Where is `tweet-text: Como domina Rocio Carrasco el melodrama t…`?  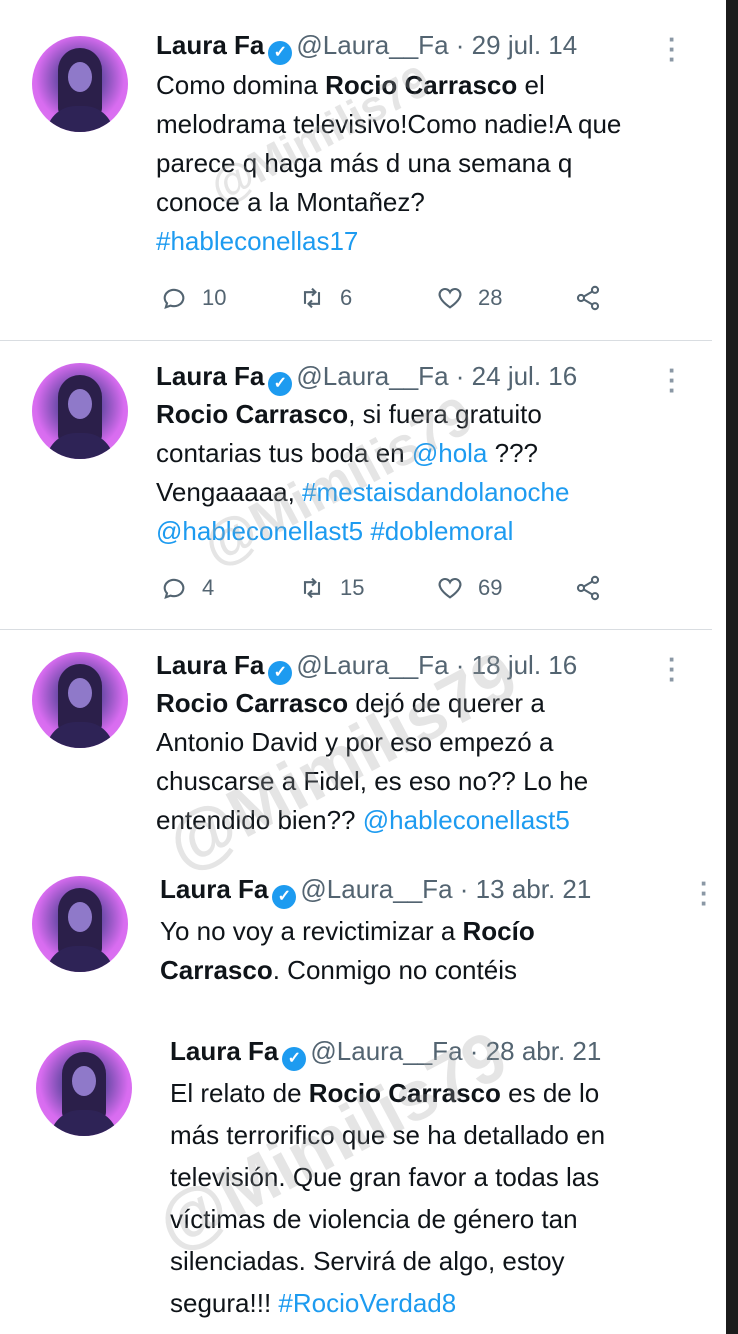
tweet-text: Como domina Rocio Carrasco el melodrama t… is located at coordinates (436, 163).